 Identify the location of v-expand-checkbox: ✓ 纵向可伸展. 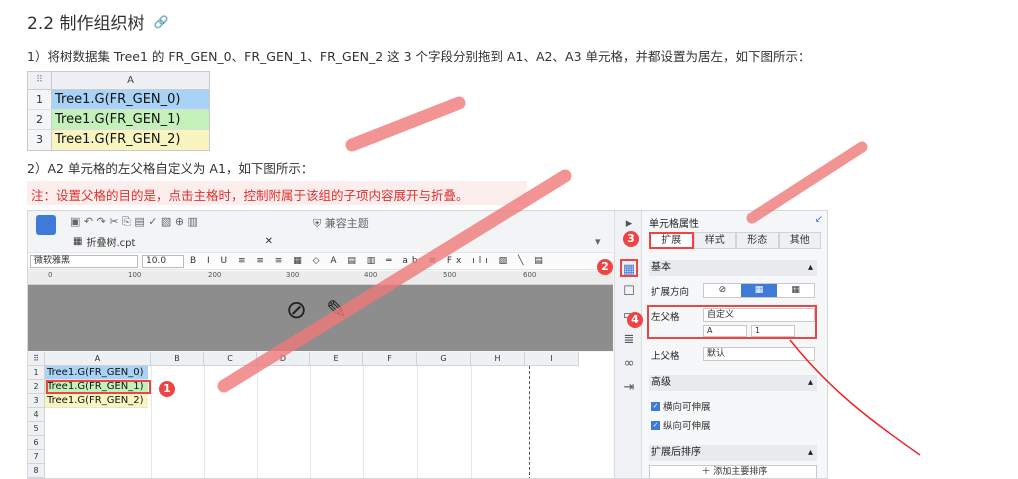
(681, 425).